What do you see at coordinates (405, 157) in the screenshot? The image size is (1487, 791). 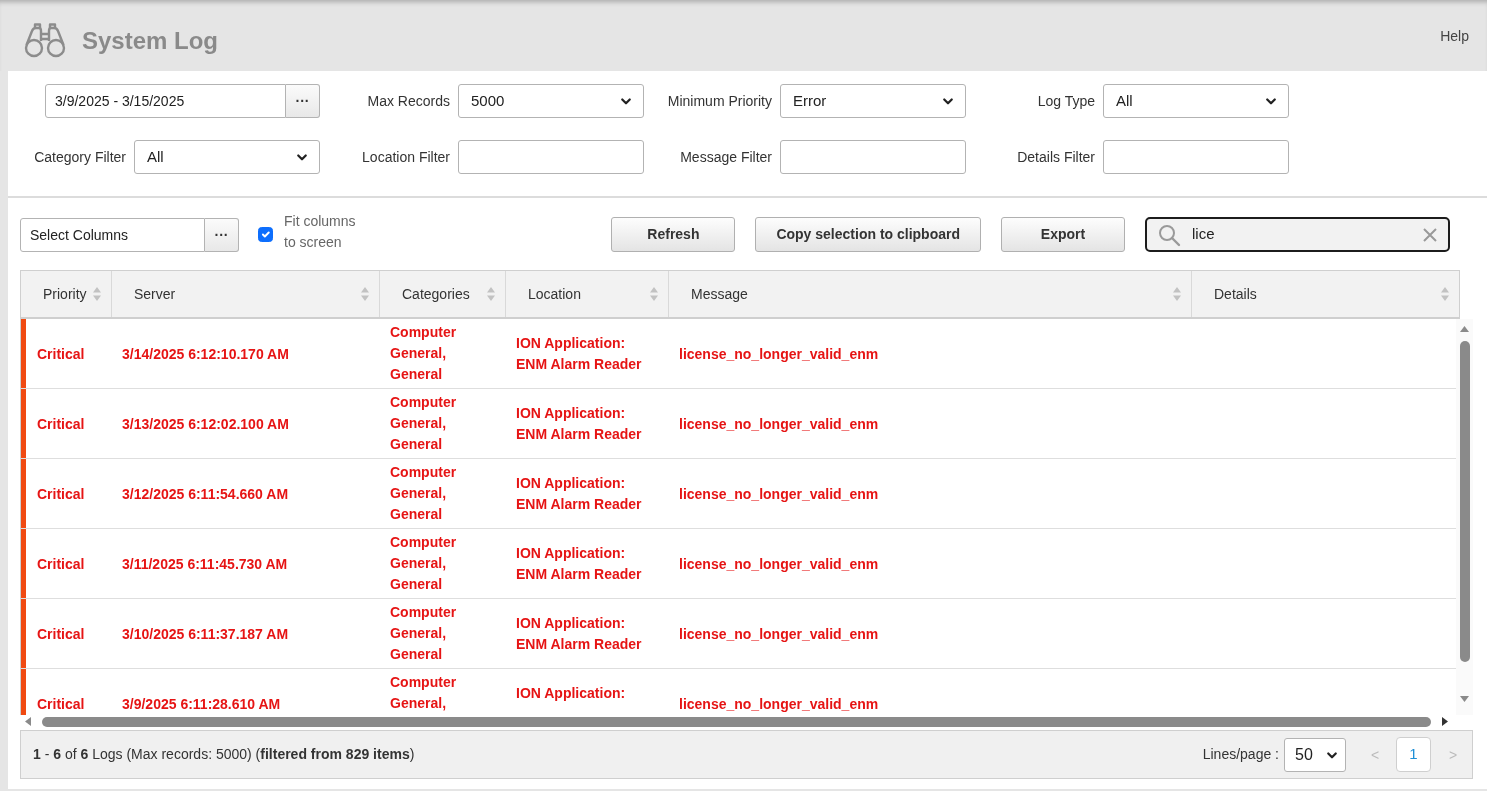 I see `filter-label: Location Filter` at bounding box center [405, 157].